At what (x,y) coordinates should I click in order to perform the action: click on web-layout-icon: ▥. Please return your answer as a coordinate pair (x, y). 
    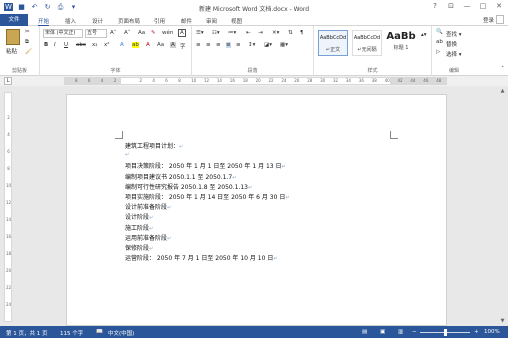
    Looking at the image, I should click on (400, 332).